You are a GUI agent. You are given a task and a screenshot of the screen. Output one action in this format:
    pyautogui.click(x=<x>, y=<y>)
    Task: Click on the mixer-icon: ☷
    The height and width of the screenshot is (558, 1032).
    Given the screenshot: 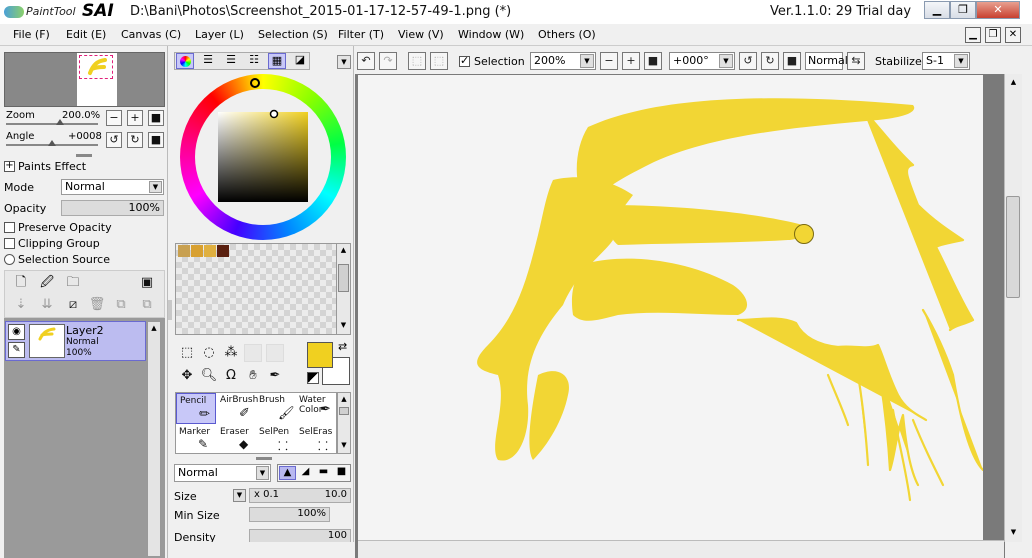 What is the action you would take?
    pyautogui.click(x=254, y=61)
    